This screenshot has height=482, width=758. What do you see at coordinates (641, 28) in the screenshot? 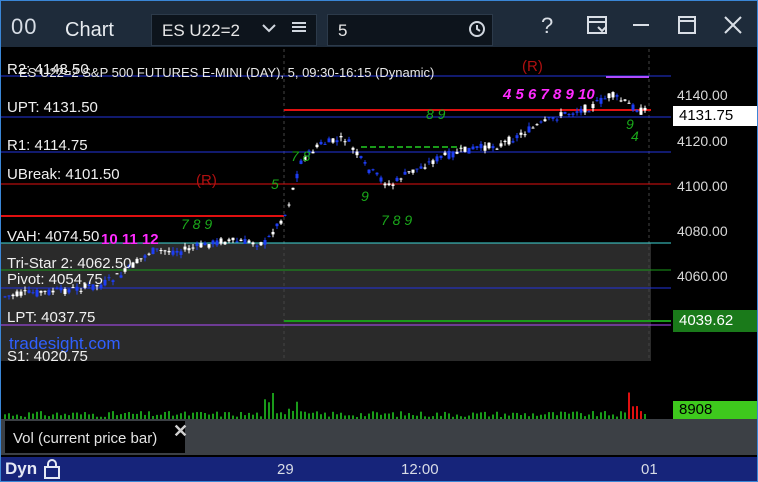
I see `minimize-icon` at bounding box center [641, 28].